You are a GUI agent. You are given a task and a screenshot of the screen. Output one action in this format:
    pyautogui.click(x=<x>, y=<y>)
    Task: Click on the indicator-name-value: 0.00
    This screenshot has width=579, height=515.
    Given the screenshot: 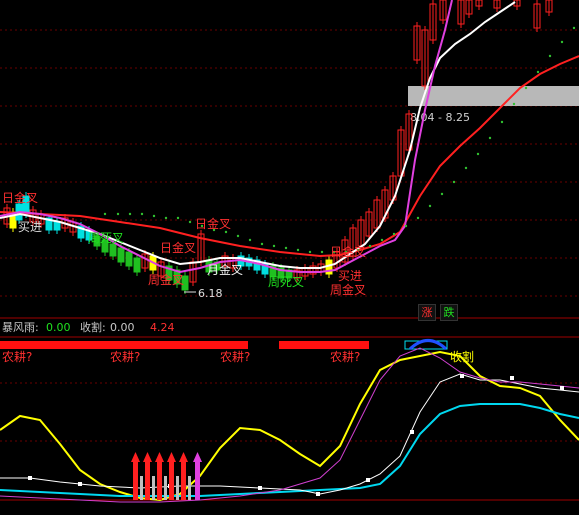 What is the action you would take?
    pyautogui.click(x=58, y=327)
    